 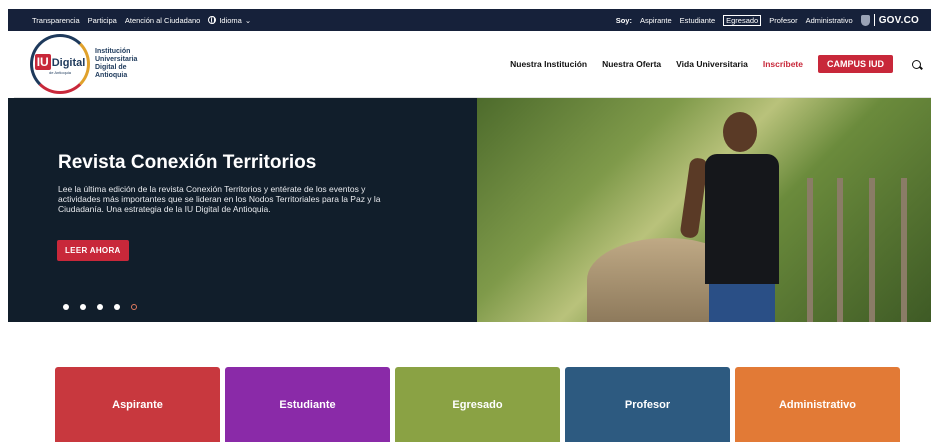 I want to click on campus-button: CAMPUS IUD, so click(x=855, y=64).